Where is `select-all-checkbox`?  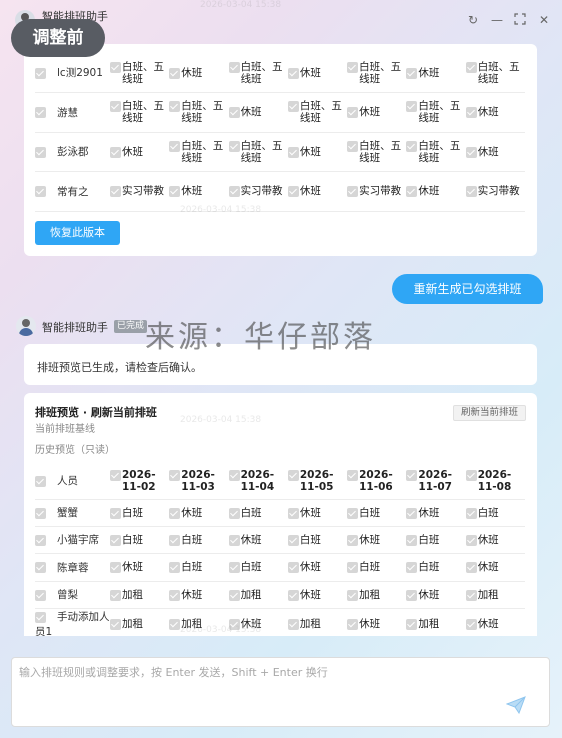
select-all-checkbox is located at coordinates (40, 481).